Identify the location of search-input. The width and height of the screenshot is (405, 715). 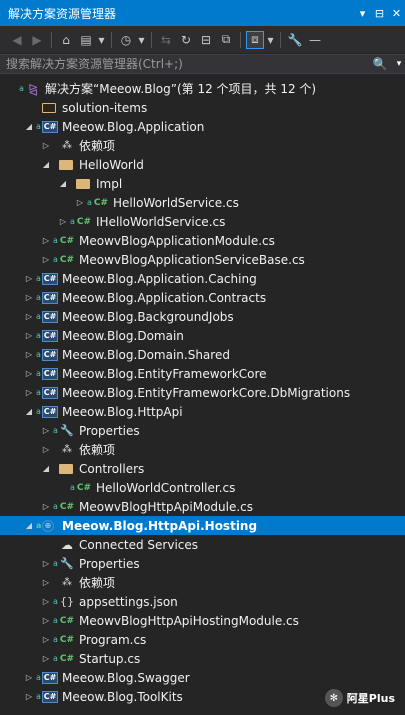
(183, 64).